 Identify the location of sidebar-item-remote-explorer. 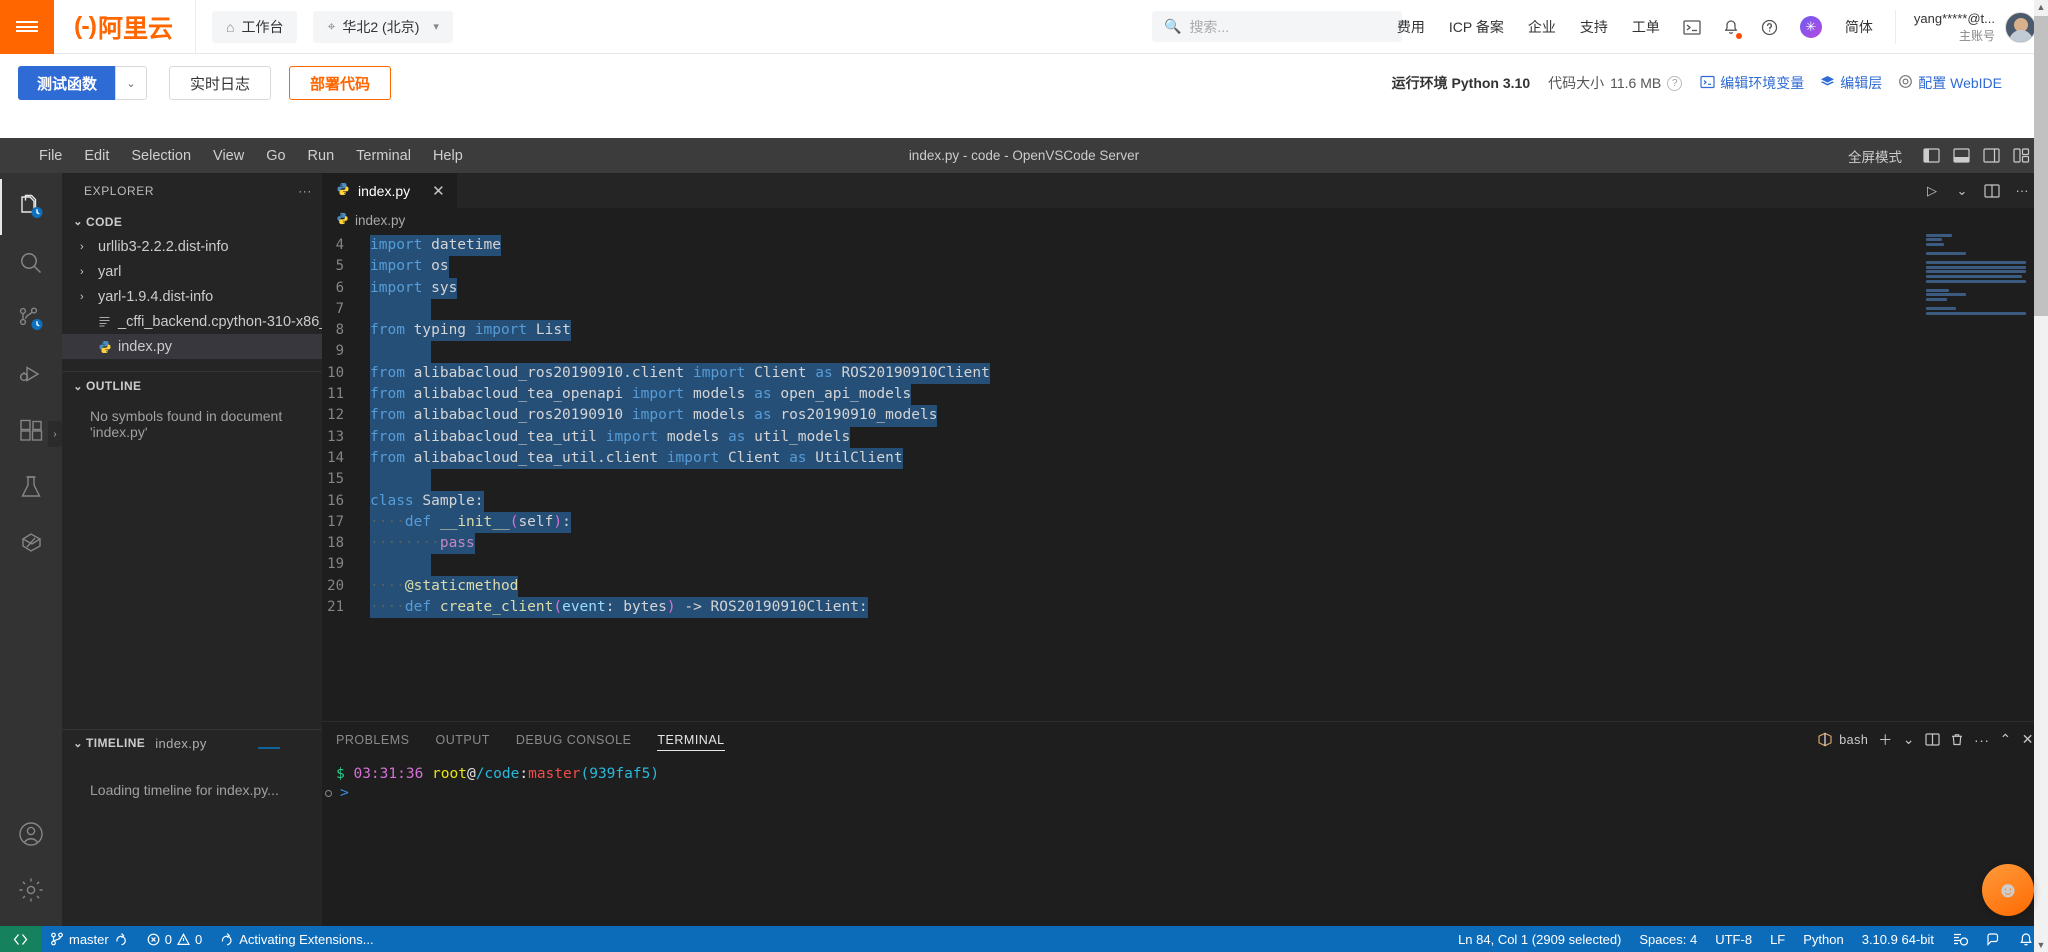
(31, 543).